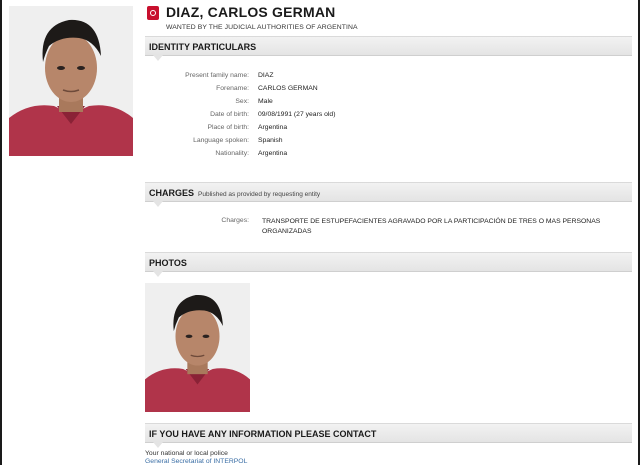  Describe the element at coordinates (270, 140) in the screenshot. I see `field-value: Spanish` at that location.